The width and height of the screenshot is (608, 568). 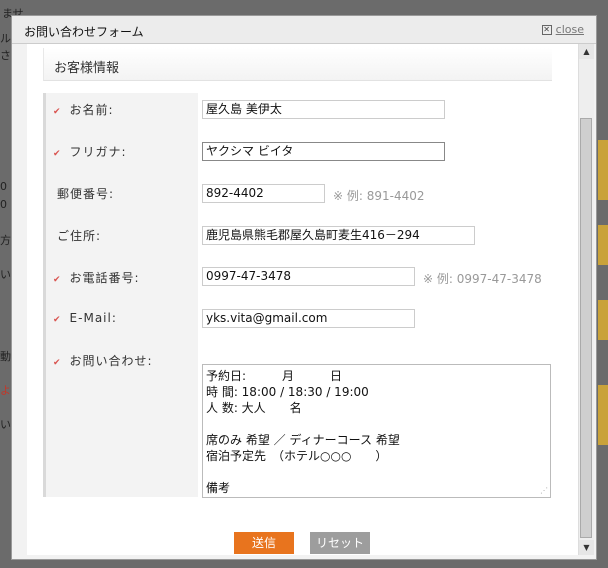 I want to click on phone-hint: ※ 例: 0997-47-3478, so click(x=482, y=279).